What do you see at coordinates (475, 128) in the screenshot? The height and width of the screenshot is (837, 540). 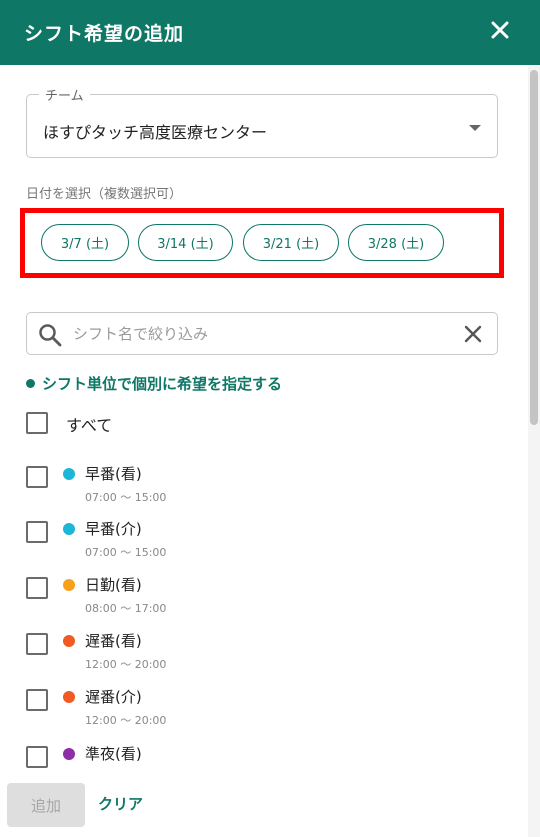 I see `chevron-down-icon` at bounding box center [475, 128].